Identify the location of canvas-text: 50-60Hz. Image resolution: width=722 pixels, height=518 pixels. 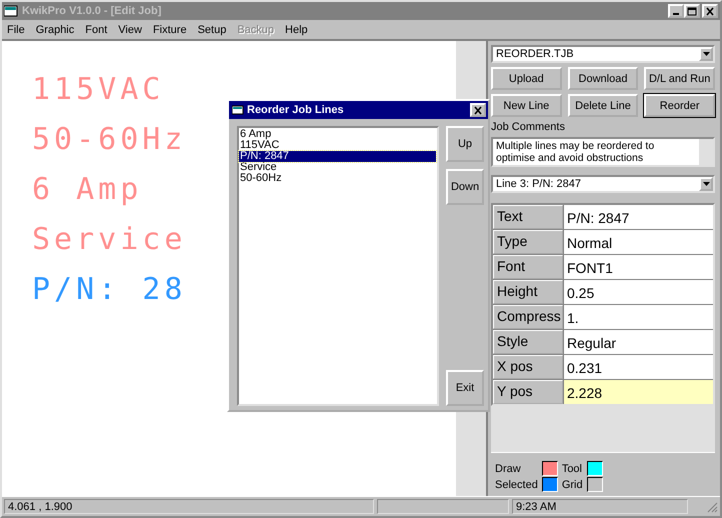
(109, 140).